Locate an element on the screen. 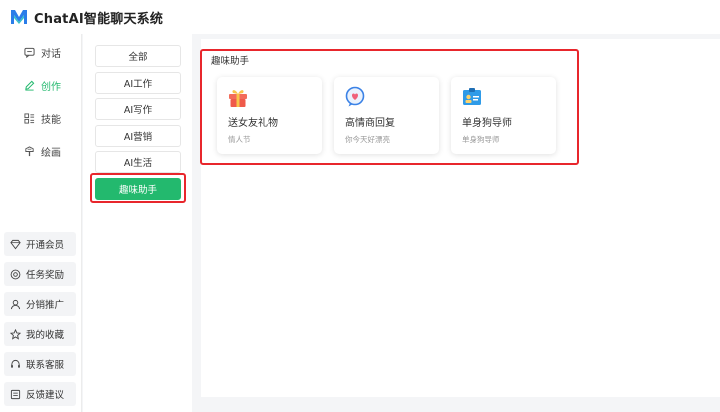 The width and height of the screenshot is (720, 412). sidebar-item-label: 反馈建议 is located at coordinates (45, 395).